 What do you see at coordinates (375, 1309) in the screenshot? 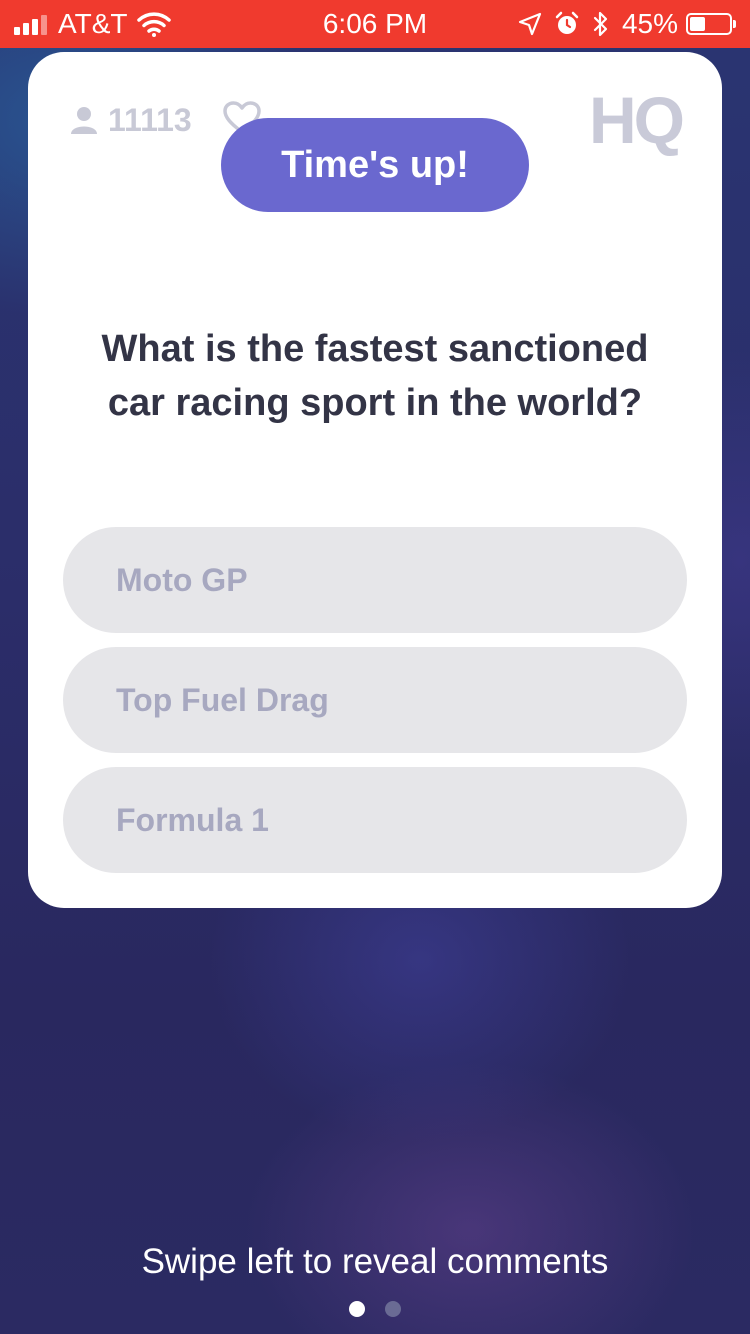
I see `page-indicator` at bounding box center [375, 1309].